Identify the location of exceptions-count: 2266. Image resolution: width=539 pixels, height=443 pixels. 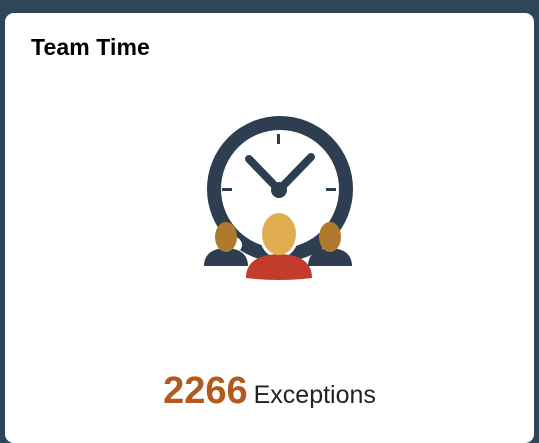
(205, 391).